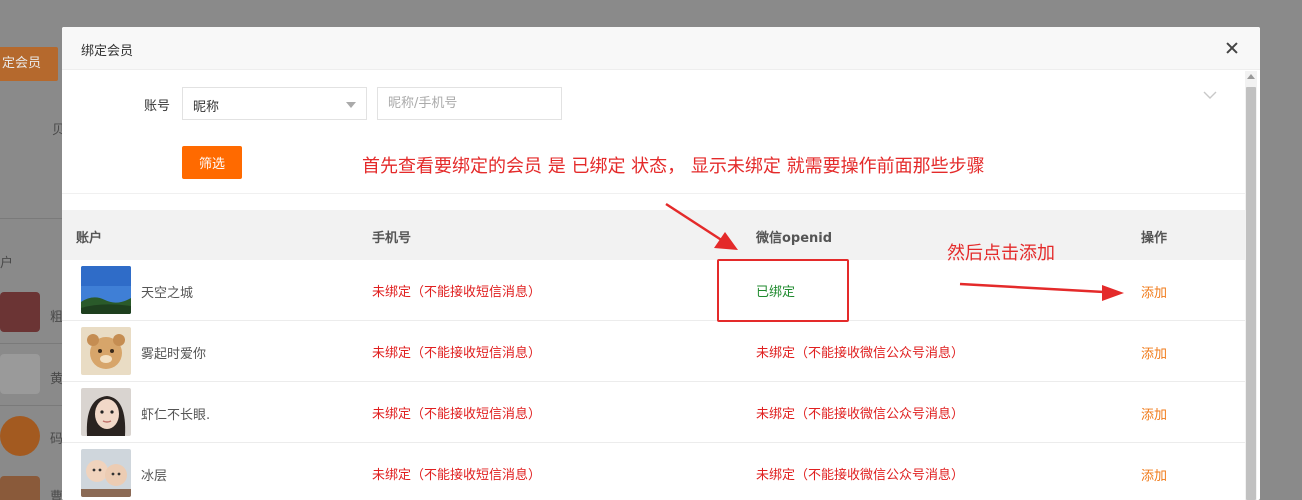  What do you see at coordinates (176, 415) in the screenshot?
I see `member-name: 虾仁不长眼.` at bounding box center [176, 415].